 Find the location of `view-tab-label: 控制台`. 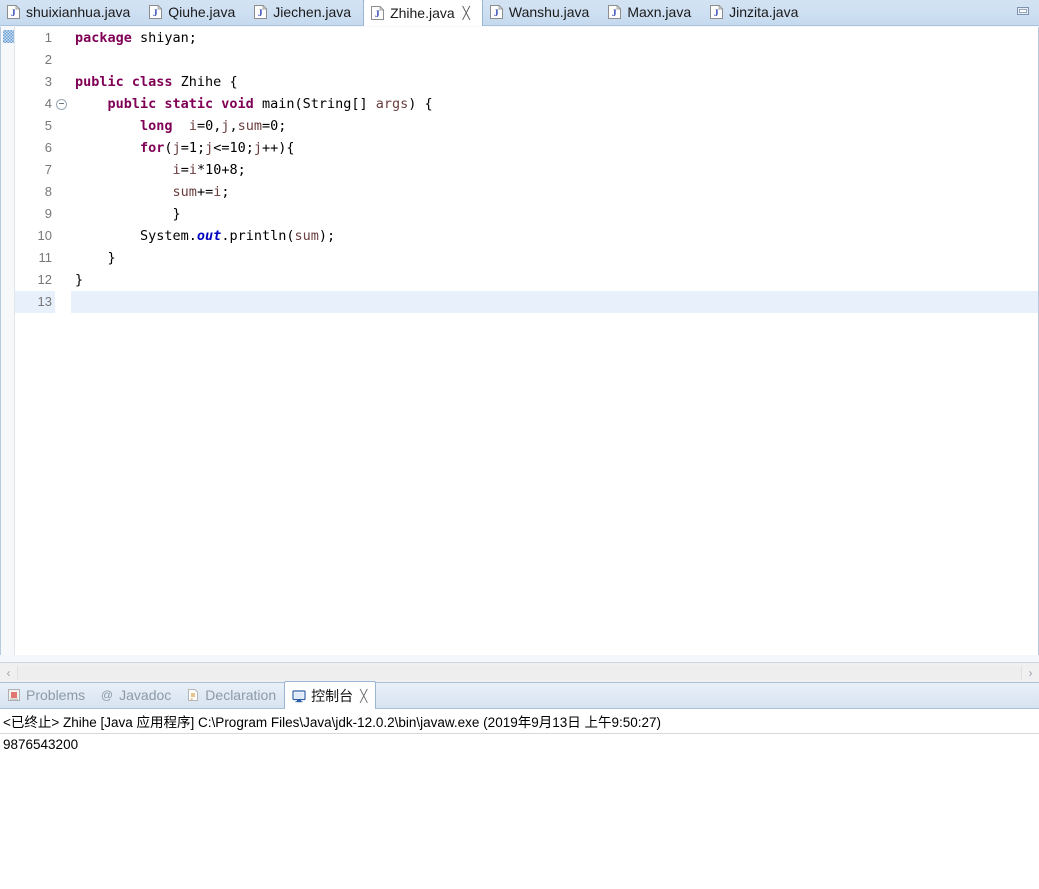

view-tab-label: 控制台 is located at coordinates (332, 695).